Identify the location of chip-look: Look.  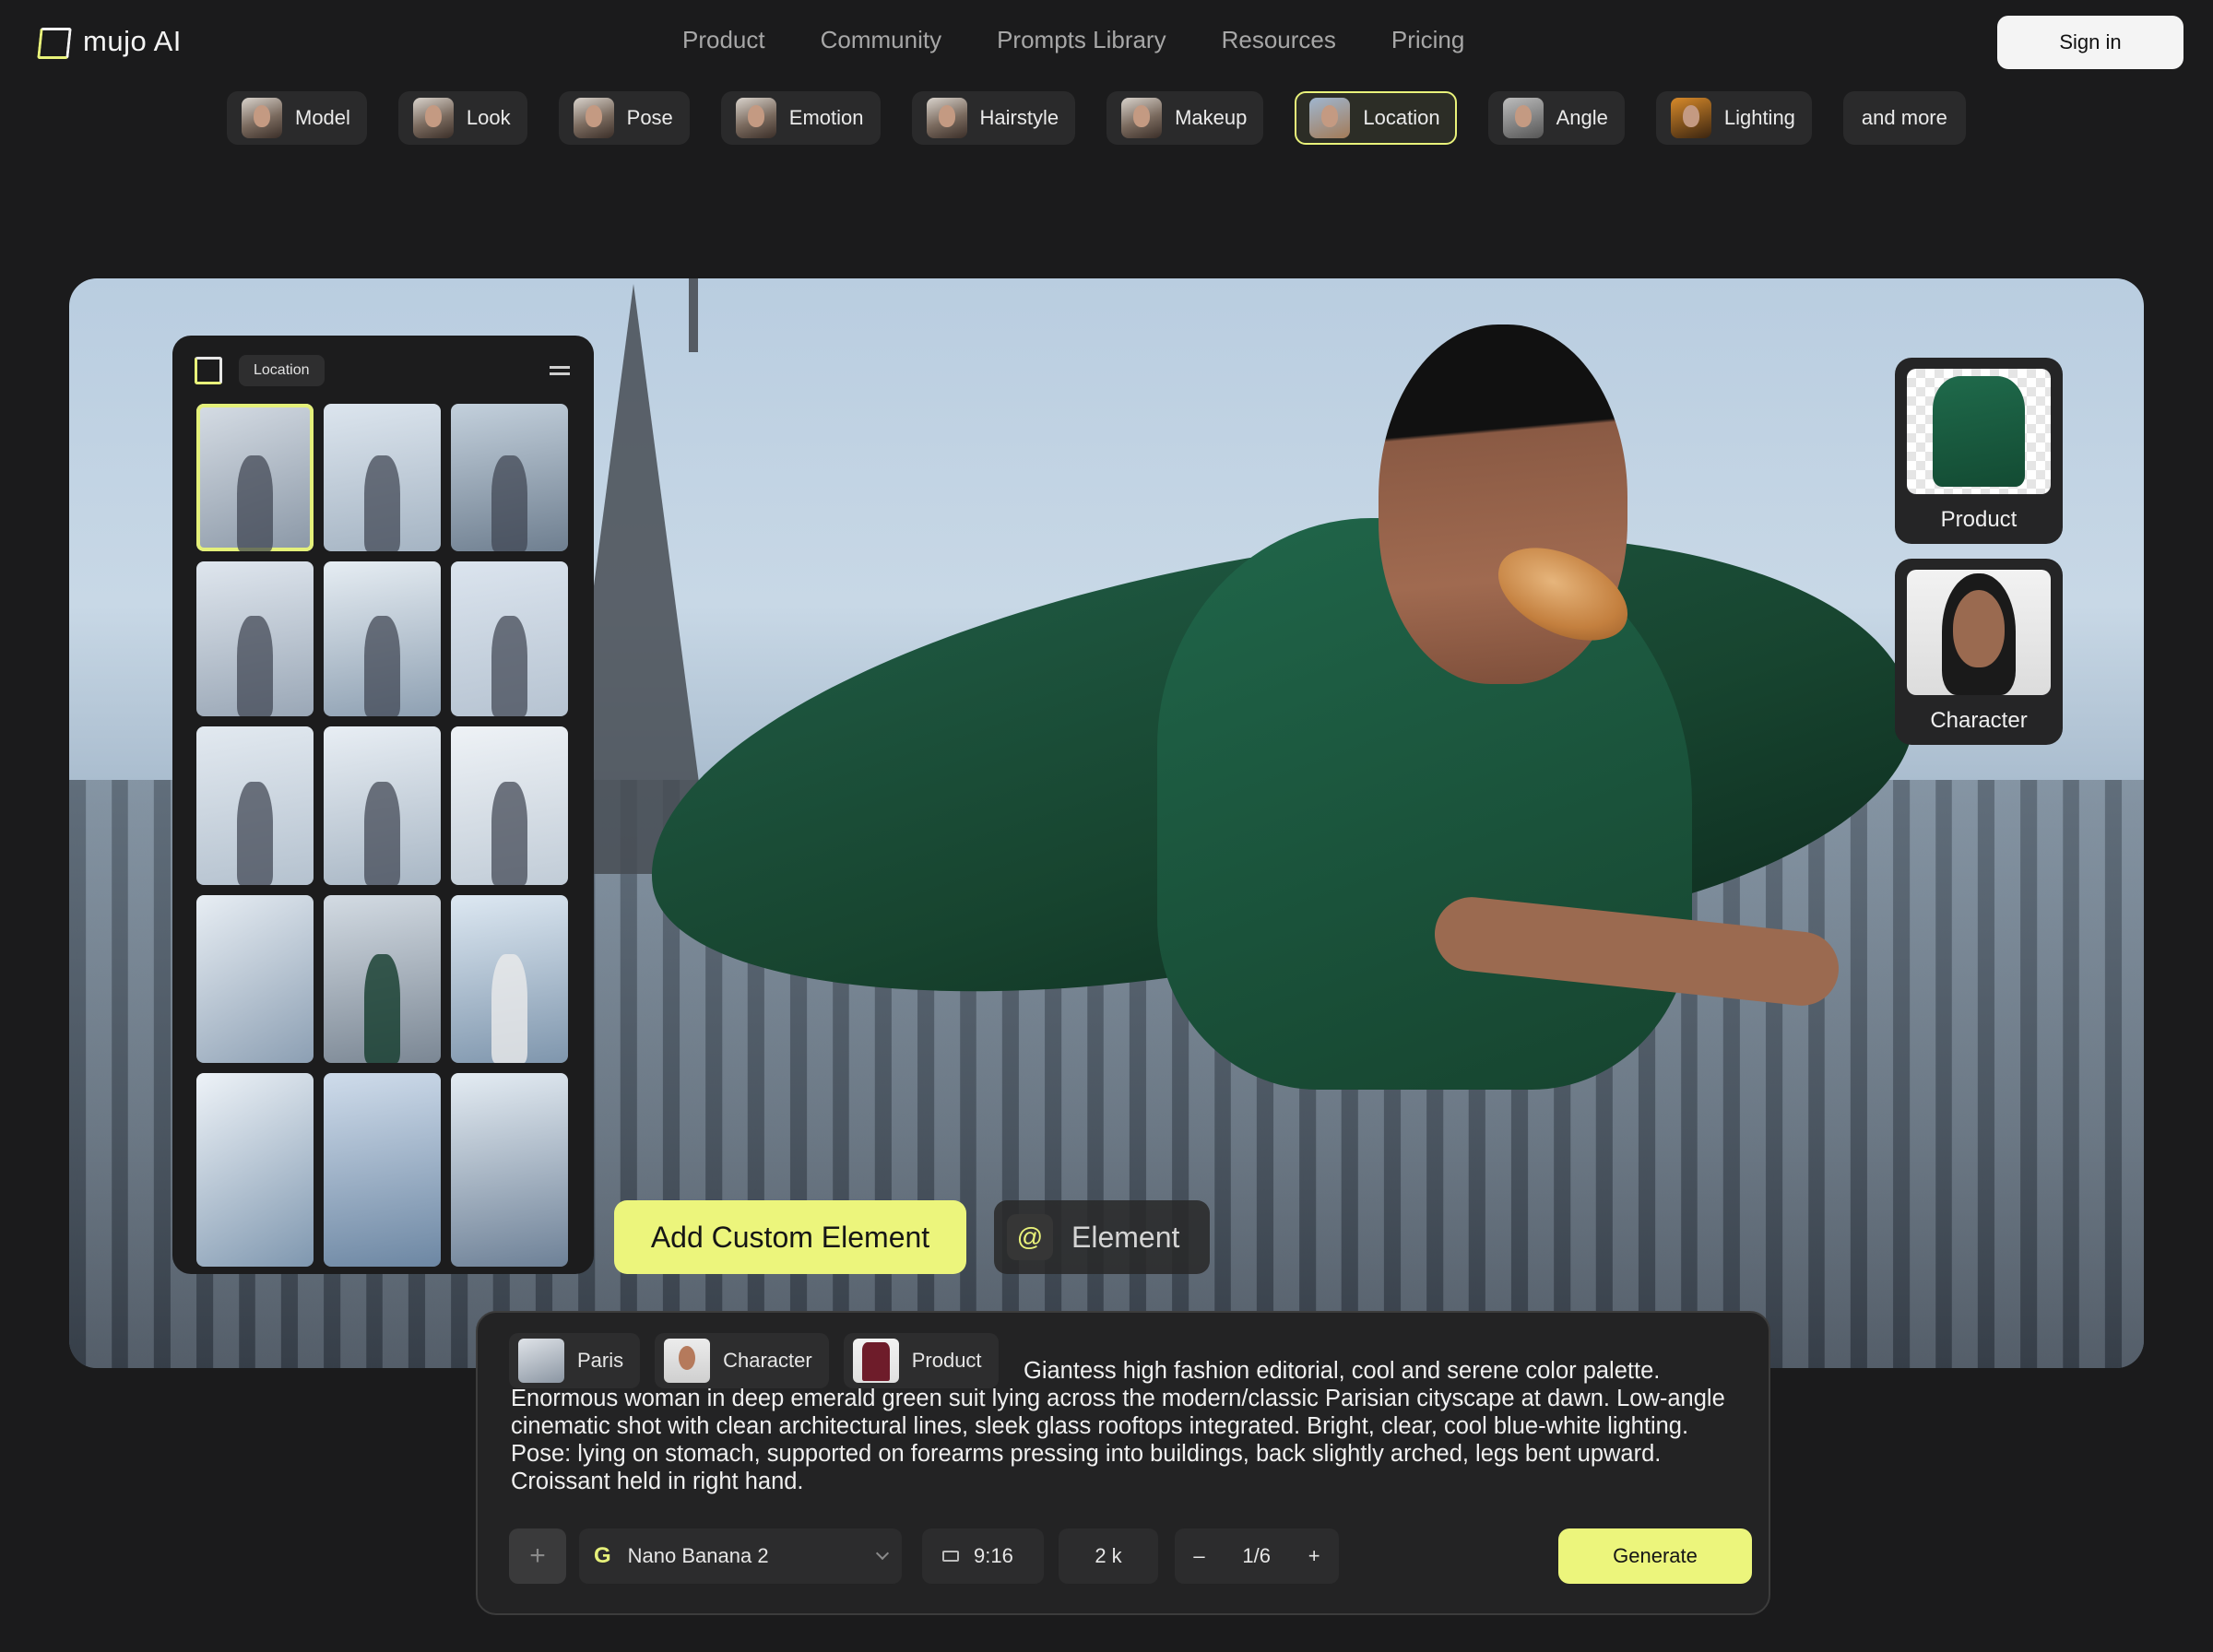
(462, 118).